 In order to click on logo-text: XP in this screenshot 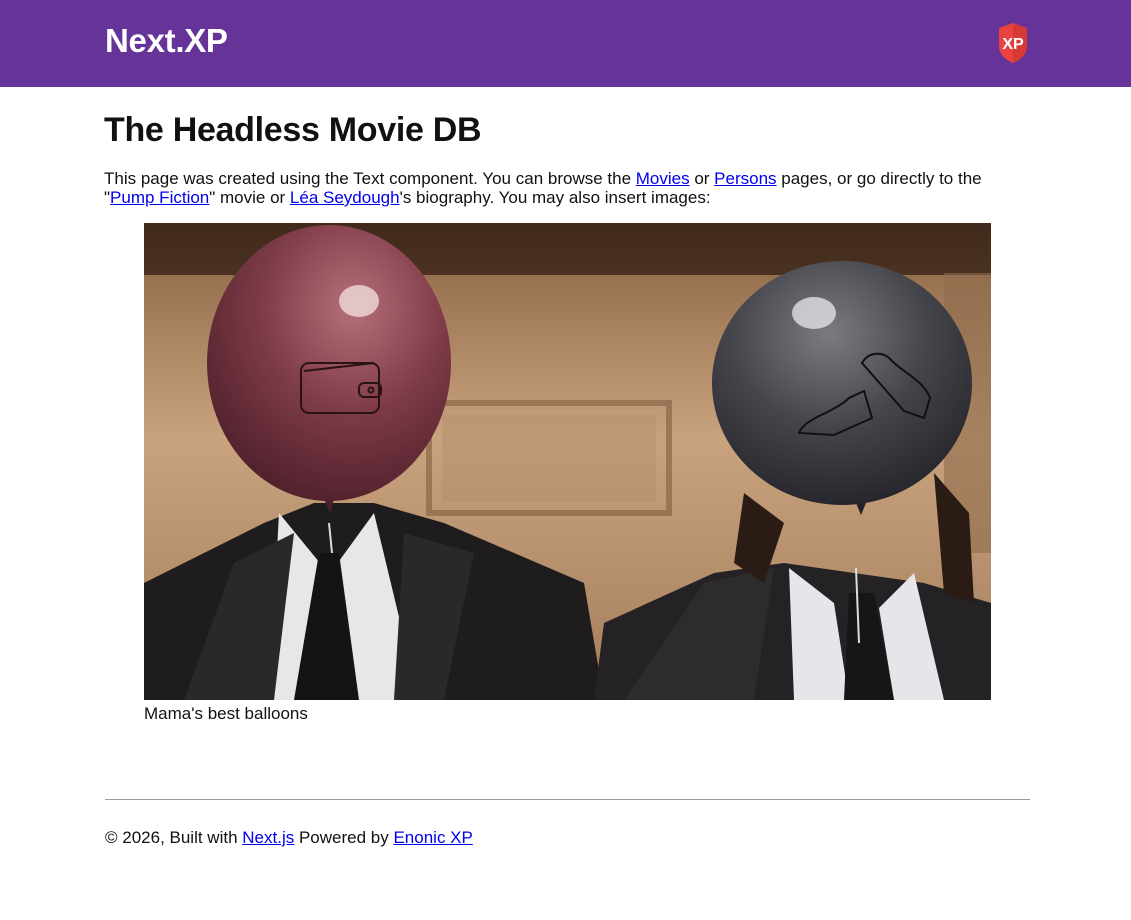, I will do `click(1013, 44)`.